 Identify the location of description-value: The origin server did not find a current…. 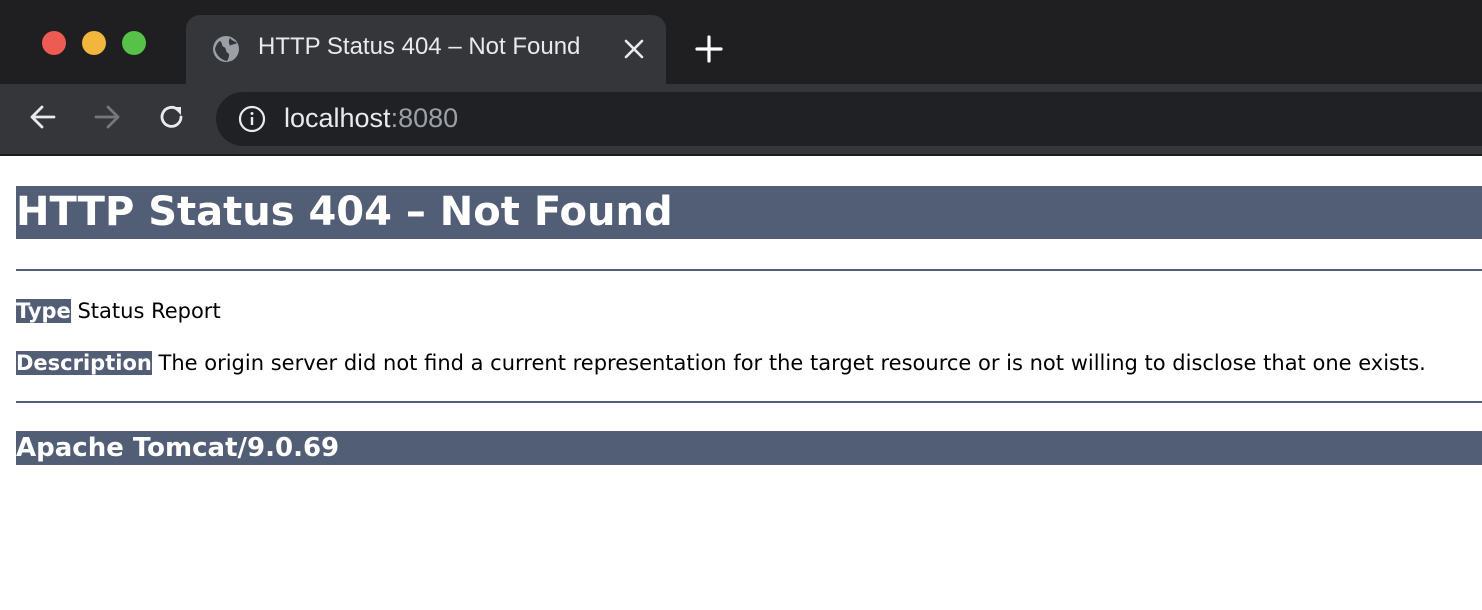
(788, 363).